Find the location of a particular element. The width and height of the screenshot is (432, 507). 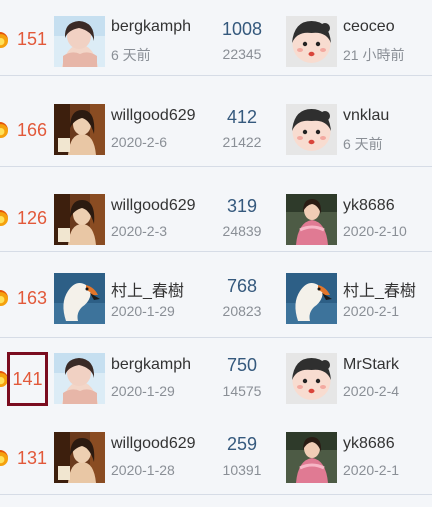

reply-count: 750 is located at coordinates (242, 365).